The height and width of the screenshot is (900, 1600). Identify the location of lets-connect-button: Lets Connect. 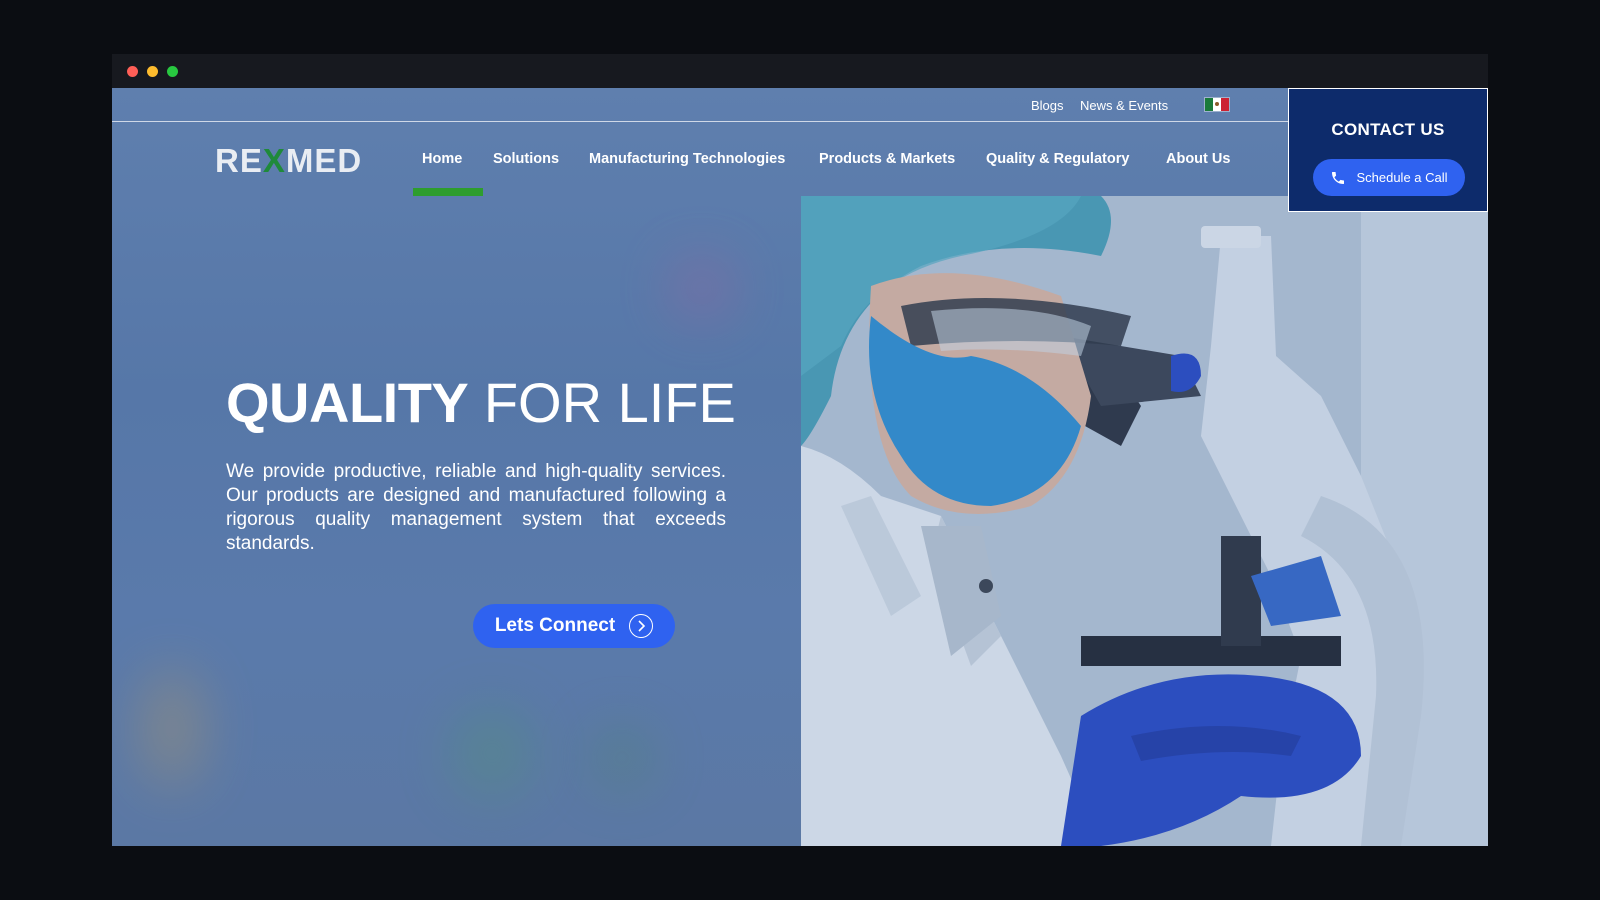
(574, 626).